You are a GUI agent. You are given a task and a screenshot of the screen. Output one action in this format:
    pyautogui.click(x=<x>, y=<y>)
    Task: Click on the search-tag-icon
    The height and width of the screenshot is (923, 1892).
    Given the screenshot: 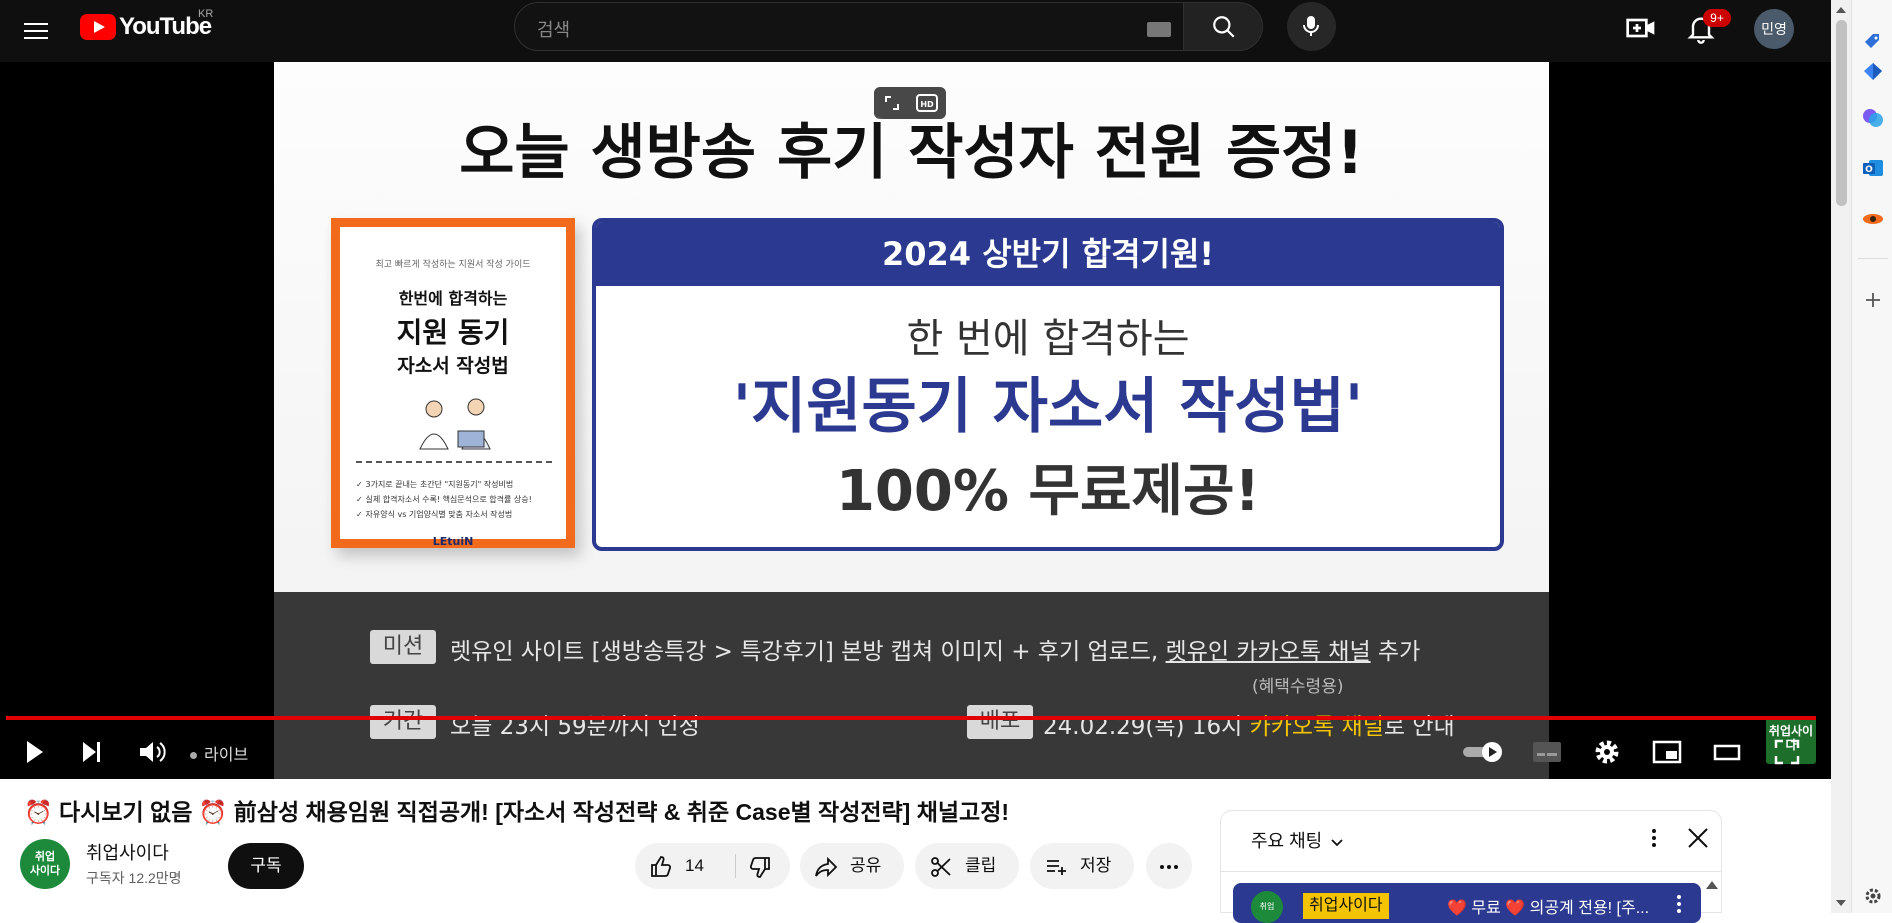 What is the action you would take?
    pyautogui.click(x=1873, y=42)
    